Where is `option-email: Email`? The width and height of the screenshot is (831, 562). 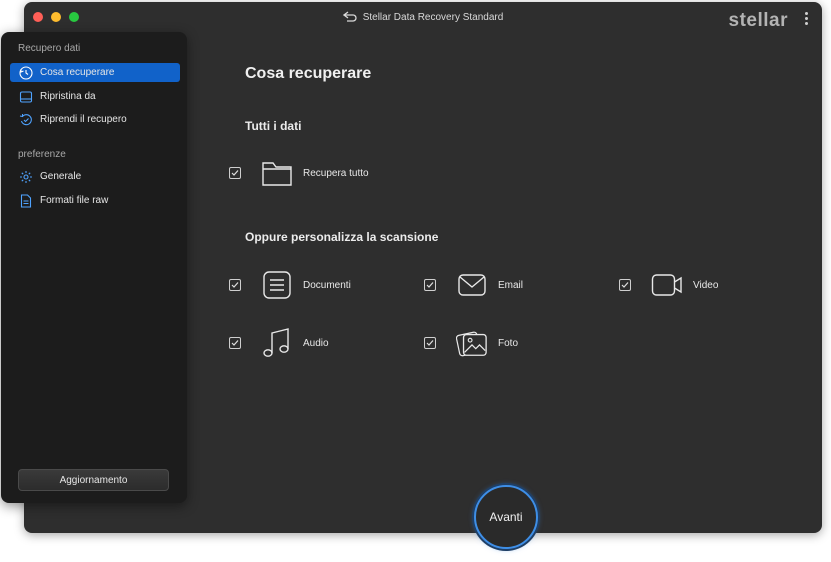 option-email: Email is located at coordinates (473, 285).